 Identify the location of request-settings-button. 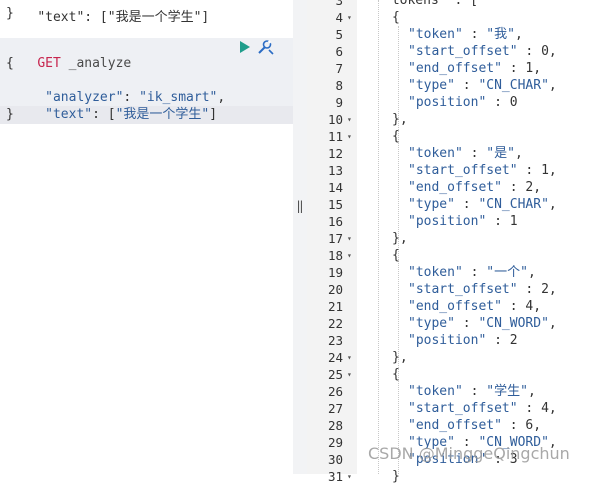
(265, 47).